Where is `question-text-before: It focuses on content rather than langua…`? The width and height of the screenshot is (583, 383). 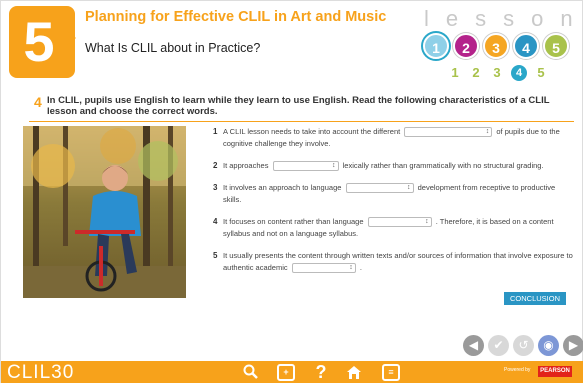 question-text-before: It focuses on content rather than langua… is located at coordinates (293, 221).